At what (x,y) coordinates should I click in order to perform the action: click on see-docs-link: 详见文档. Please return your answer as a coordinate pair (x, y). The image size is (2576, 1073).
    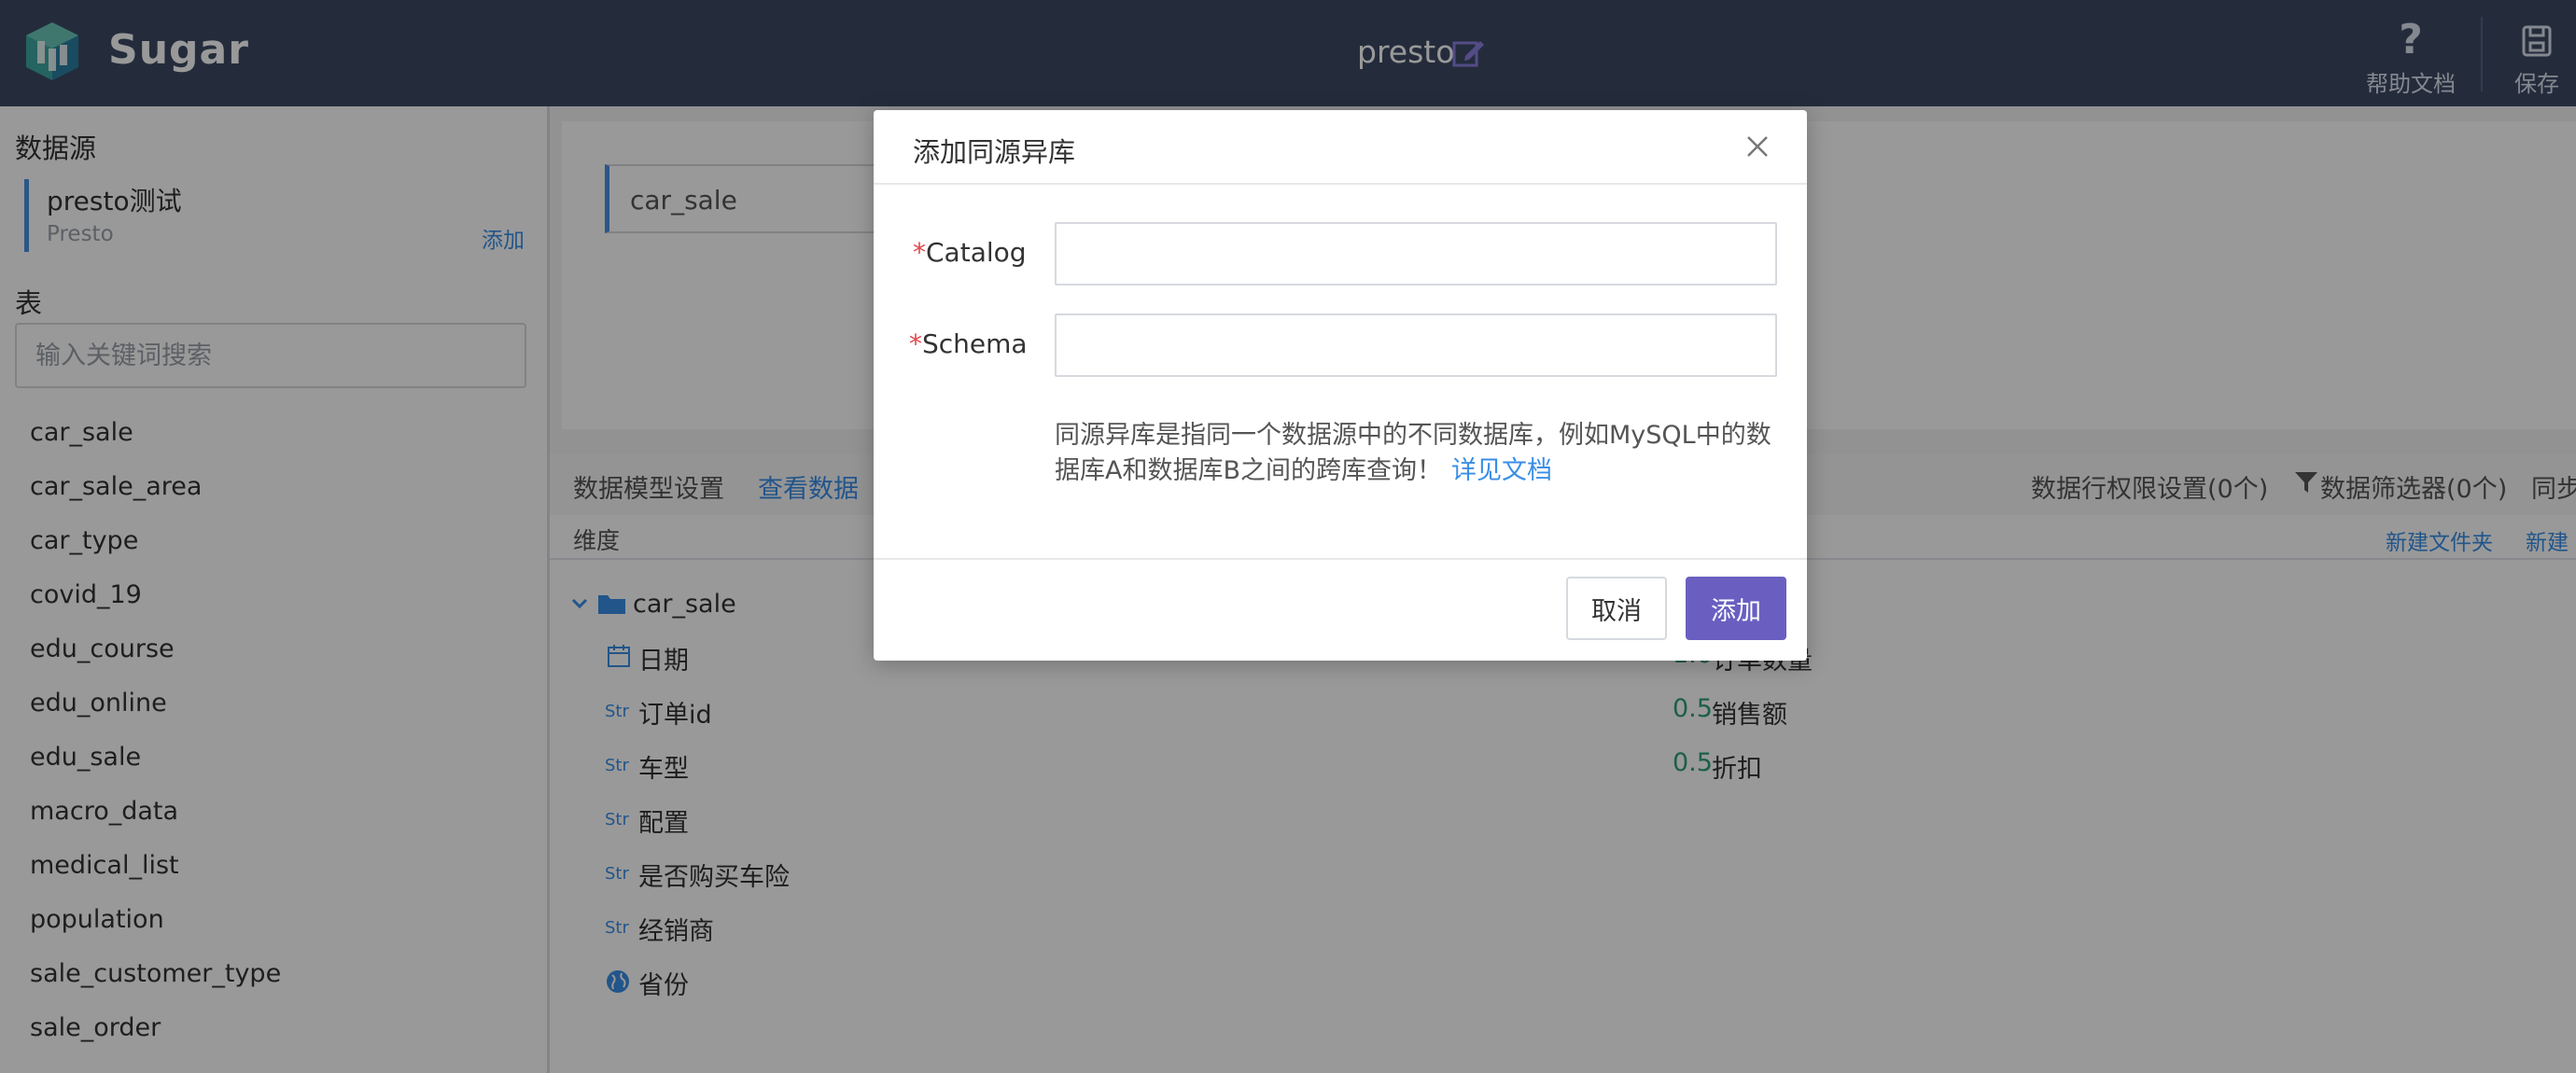
    Looking at the image, I should click on (1501, 470).